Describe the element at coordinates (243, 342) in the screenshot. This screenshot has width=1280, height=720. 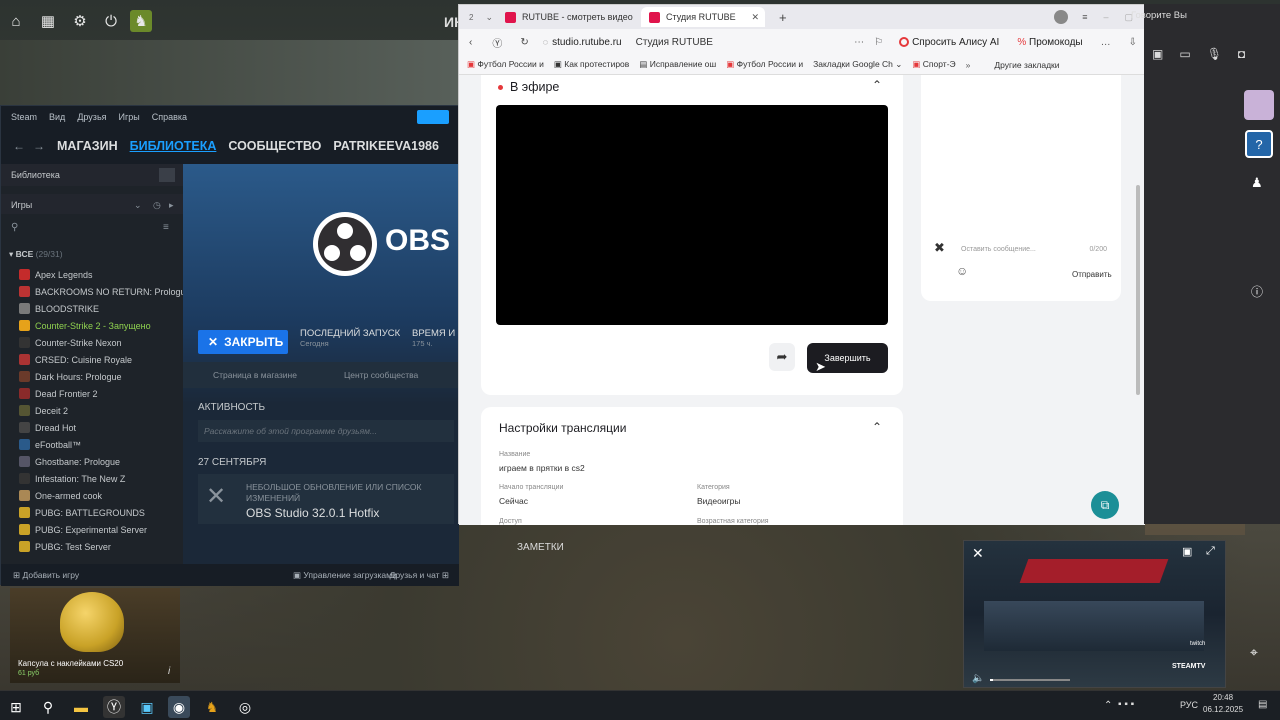
I see `close-game-button: ✕ ЗАКРЫТЬ` at that location.